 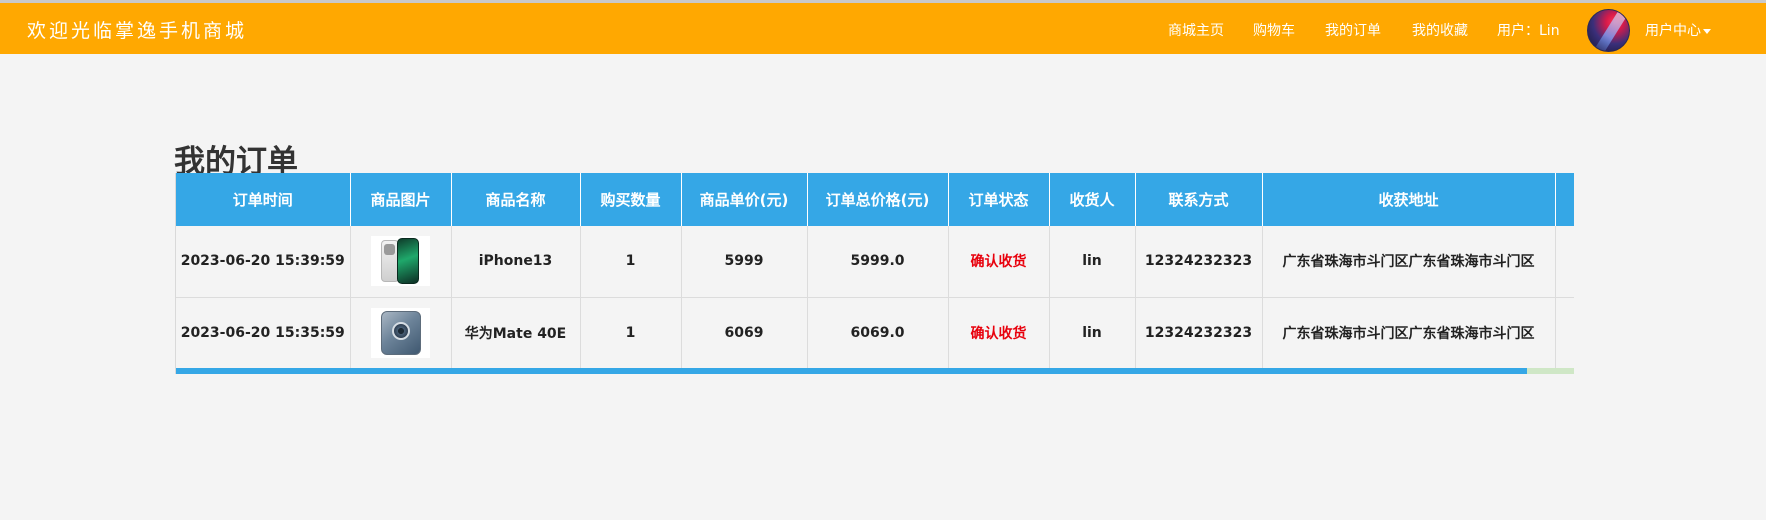 What do you see at coordinates (1528, 30) in the screenshot?
I see `nav-user-link: 用户：Lin` at bounding box center [1528, 30].